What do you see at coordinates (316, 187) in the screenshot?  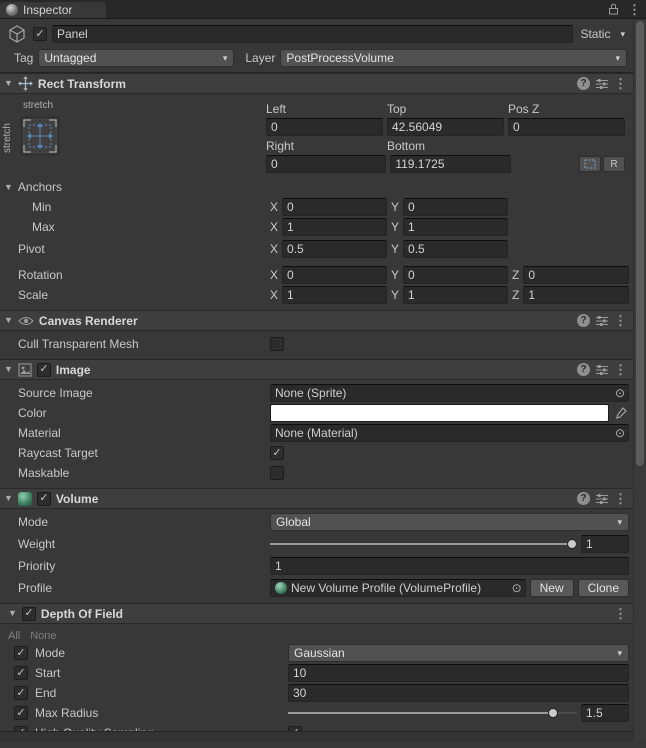 I see `anchors-foldout: ▼ Anchors` at bounding box center [316, 187].